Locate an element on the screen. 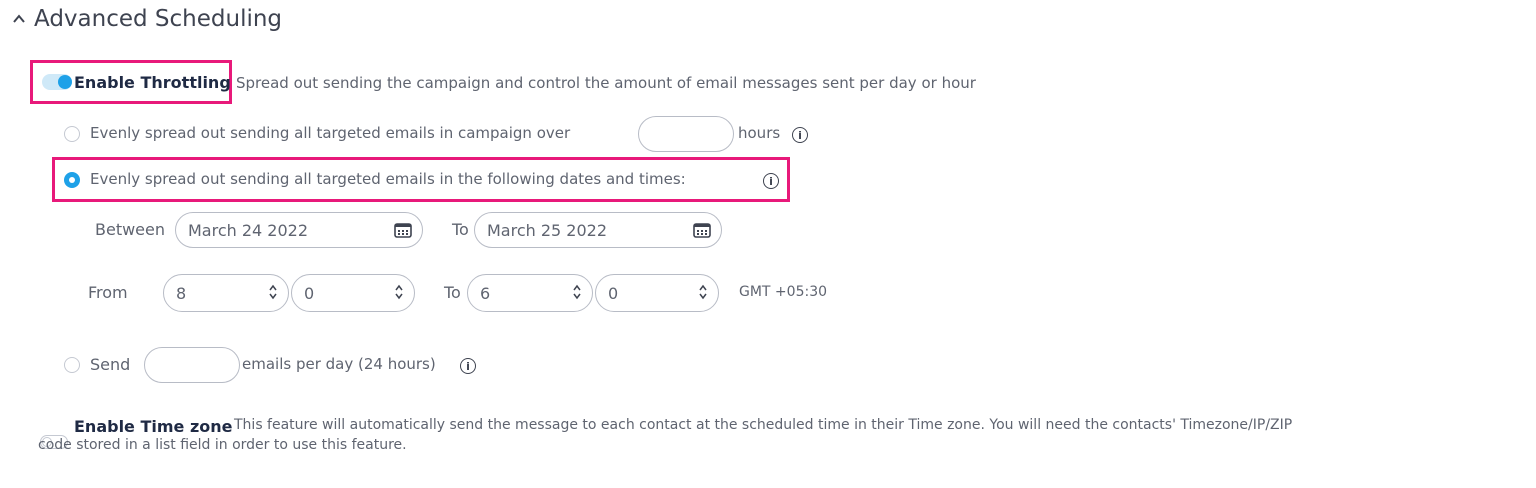 This screenshot has height=488, width=1536. from-minute-input: 0 is located at coordinates (353, 293).